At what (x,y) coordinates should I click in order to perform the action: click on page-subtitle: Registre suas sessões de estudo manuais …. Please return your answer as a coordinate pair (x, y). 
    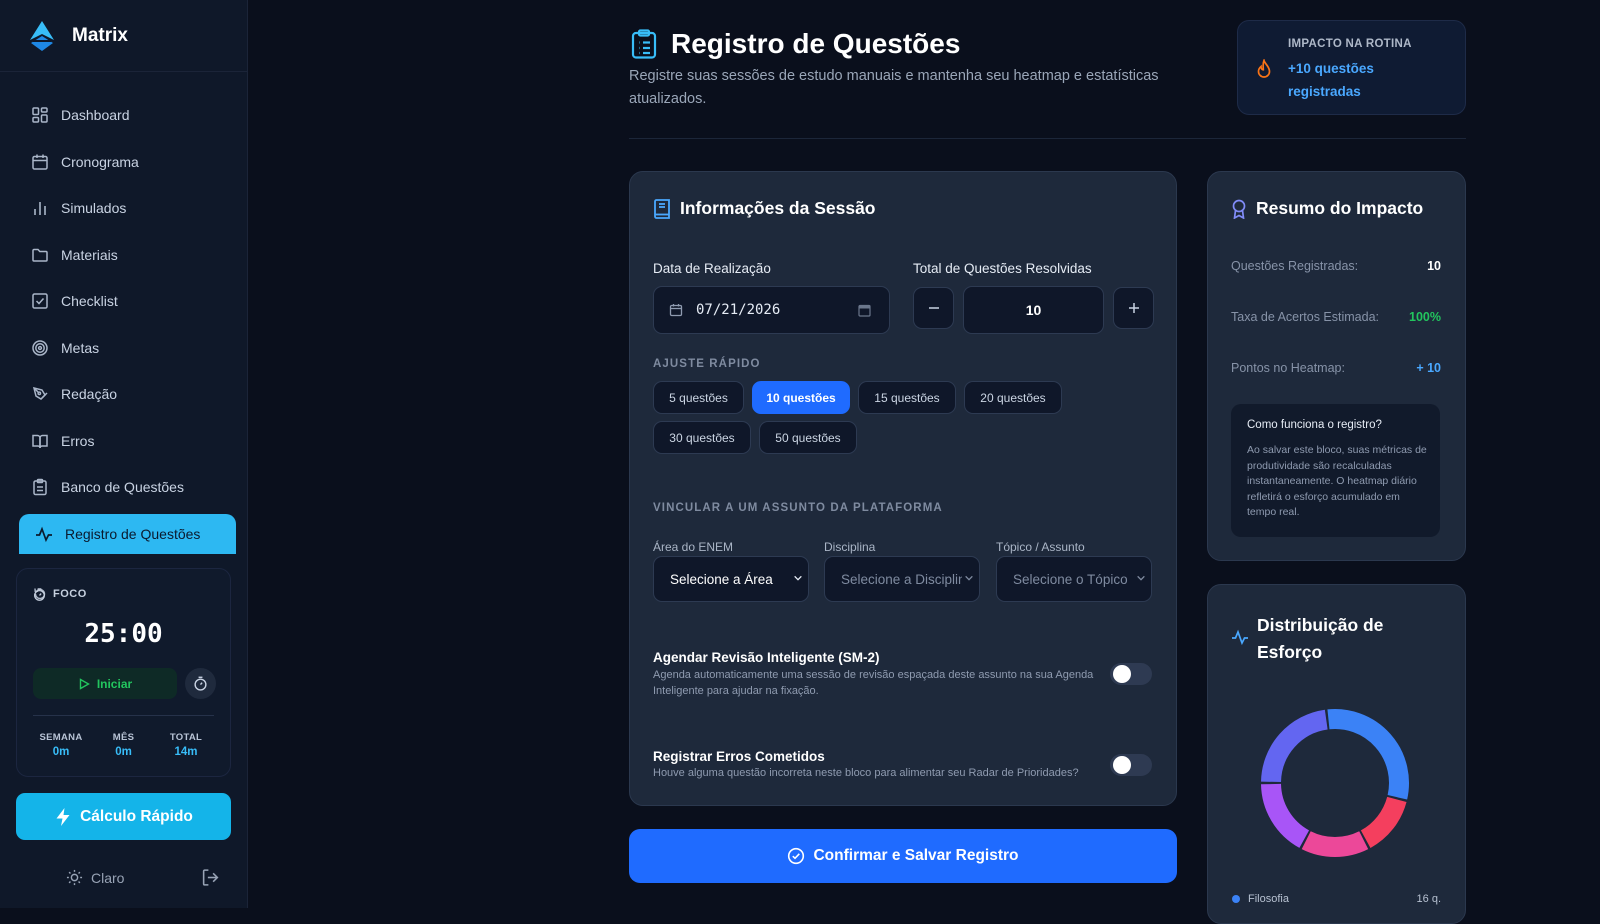
    Looking at the image, I should click on (894, 87).